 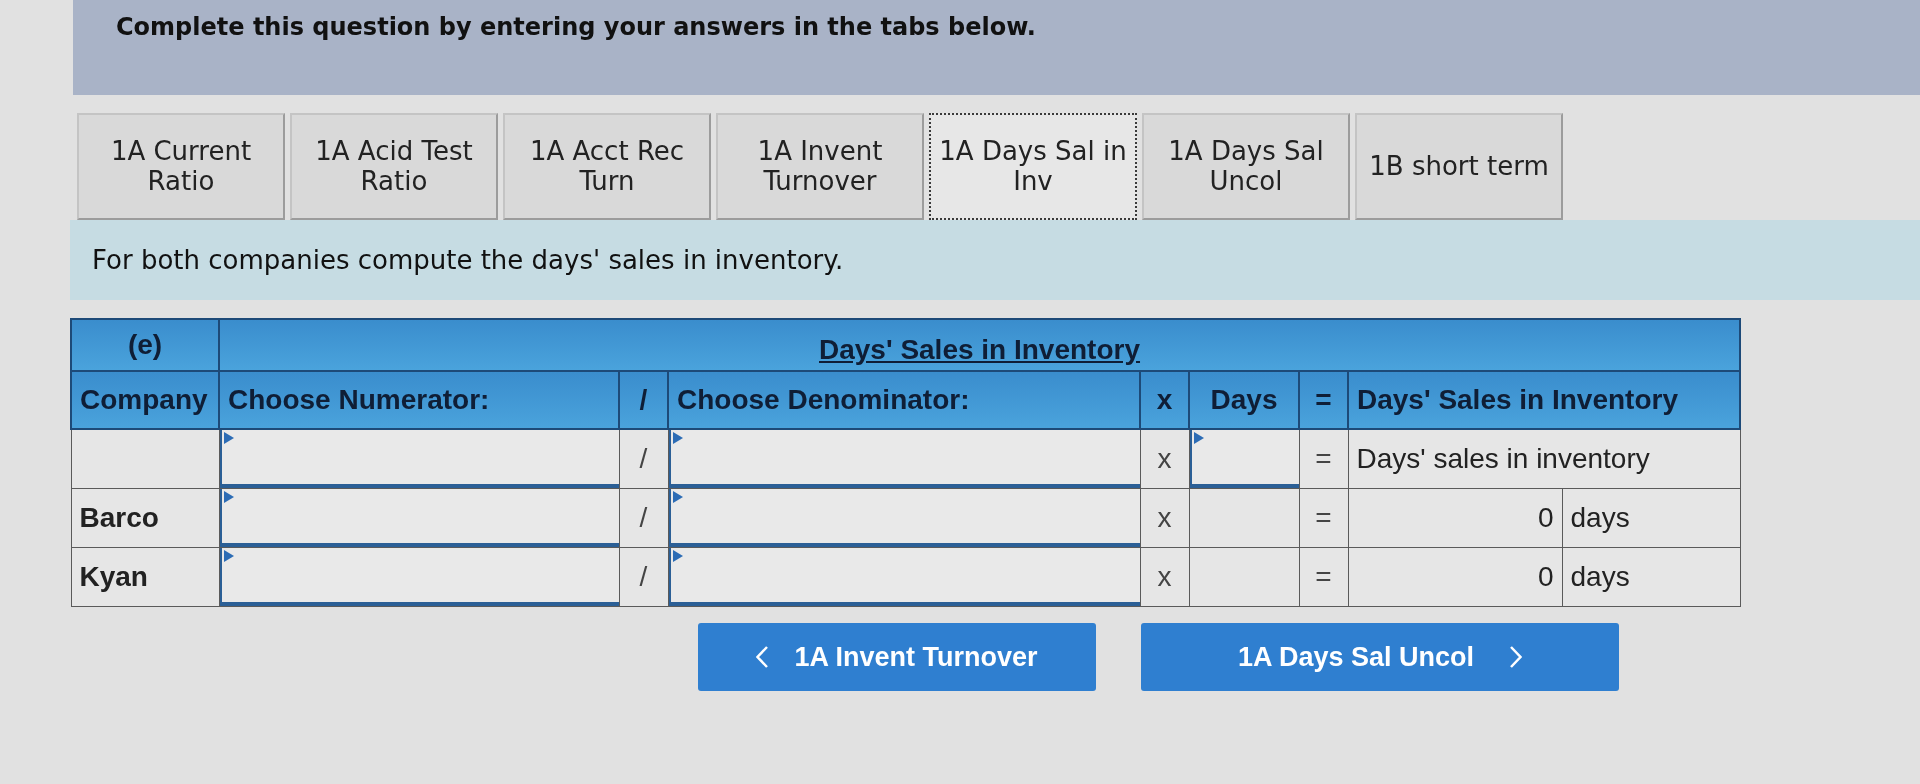 I want to click on instructions-text: Complete this question by entering your answers in the tabs below., so click(x=576, y=27).